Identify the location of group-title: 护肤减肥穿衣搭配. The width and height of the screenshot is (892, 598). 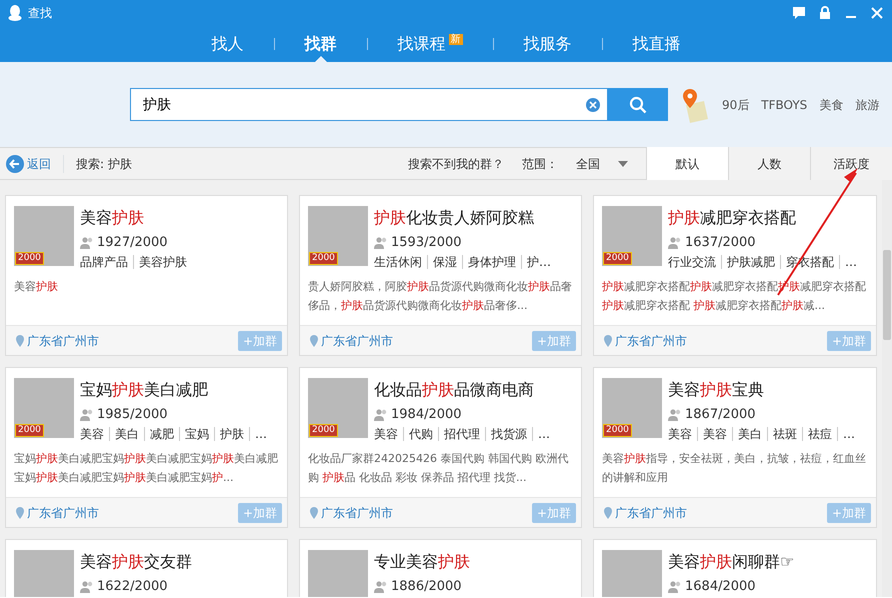
(765, 218).